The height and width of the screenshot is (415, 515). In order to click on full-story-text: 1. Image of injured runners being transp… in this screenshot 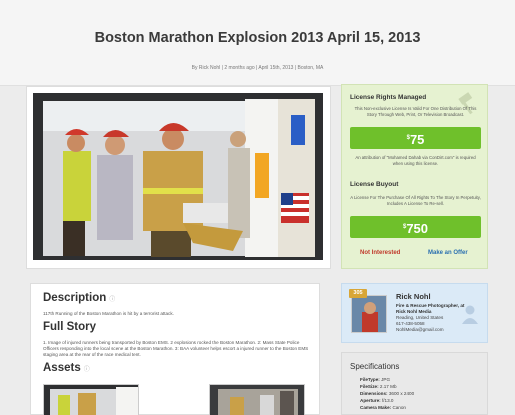, I will do `click(176, 348)`.